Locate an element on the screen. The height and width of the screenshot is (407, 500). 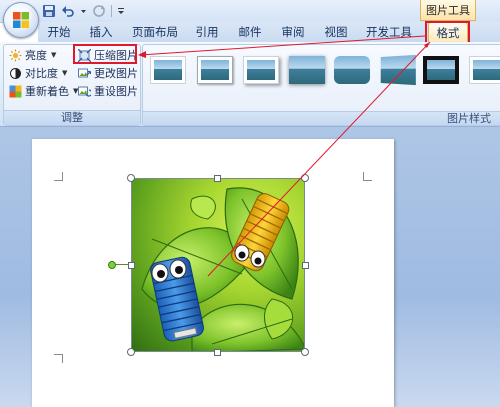
annotation-arrow-to-compress is located at coordinates (282, 45).